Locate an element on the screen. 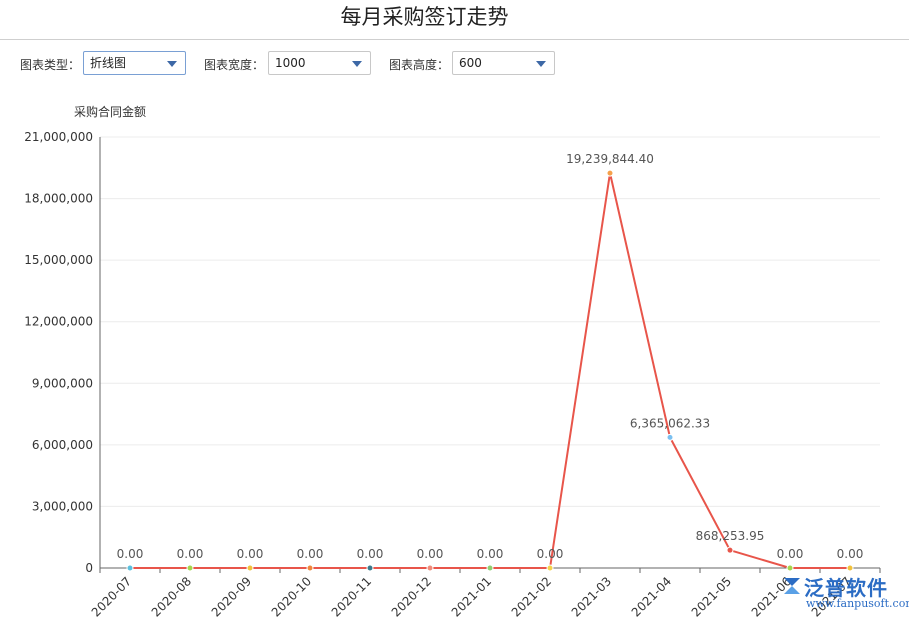 The width and height of the screenshot is (909, 617). data-label: 868,253.95 is located at coordinates (730, 536).